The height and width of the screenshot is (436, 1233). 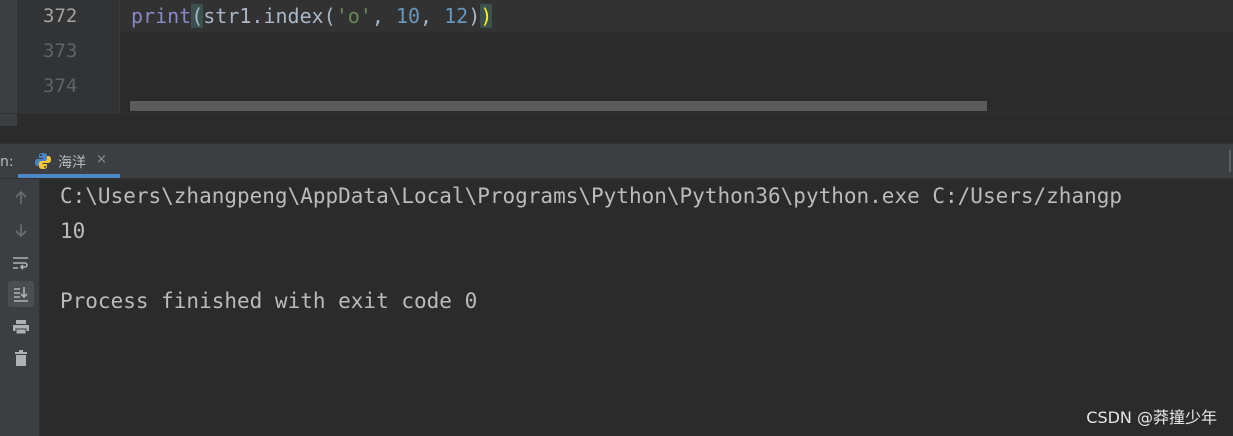 I want to click on matched-paren-open: (, so click(x=197, y=16).